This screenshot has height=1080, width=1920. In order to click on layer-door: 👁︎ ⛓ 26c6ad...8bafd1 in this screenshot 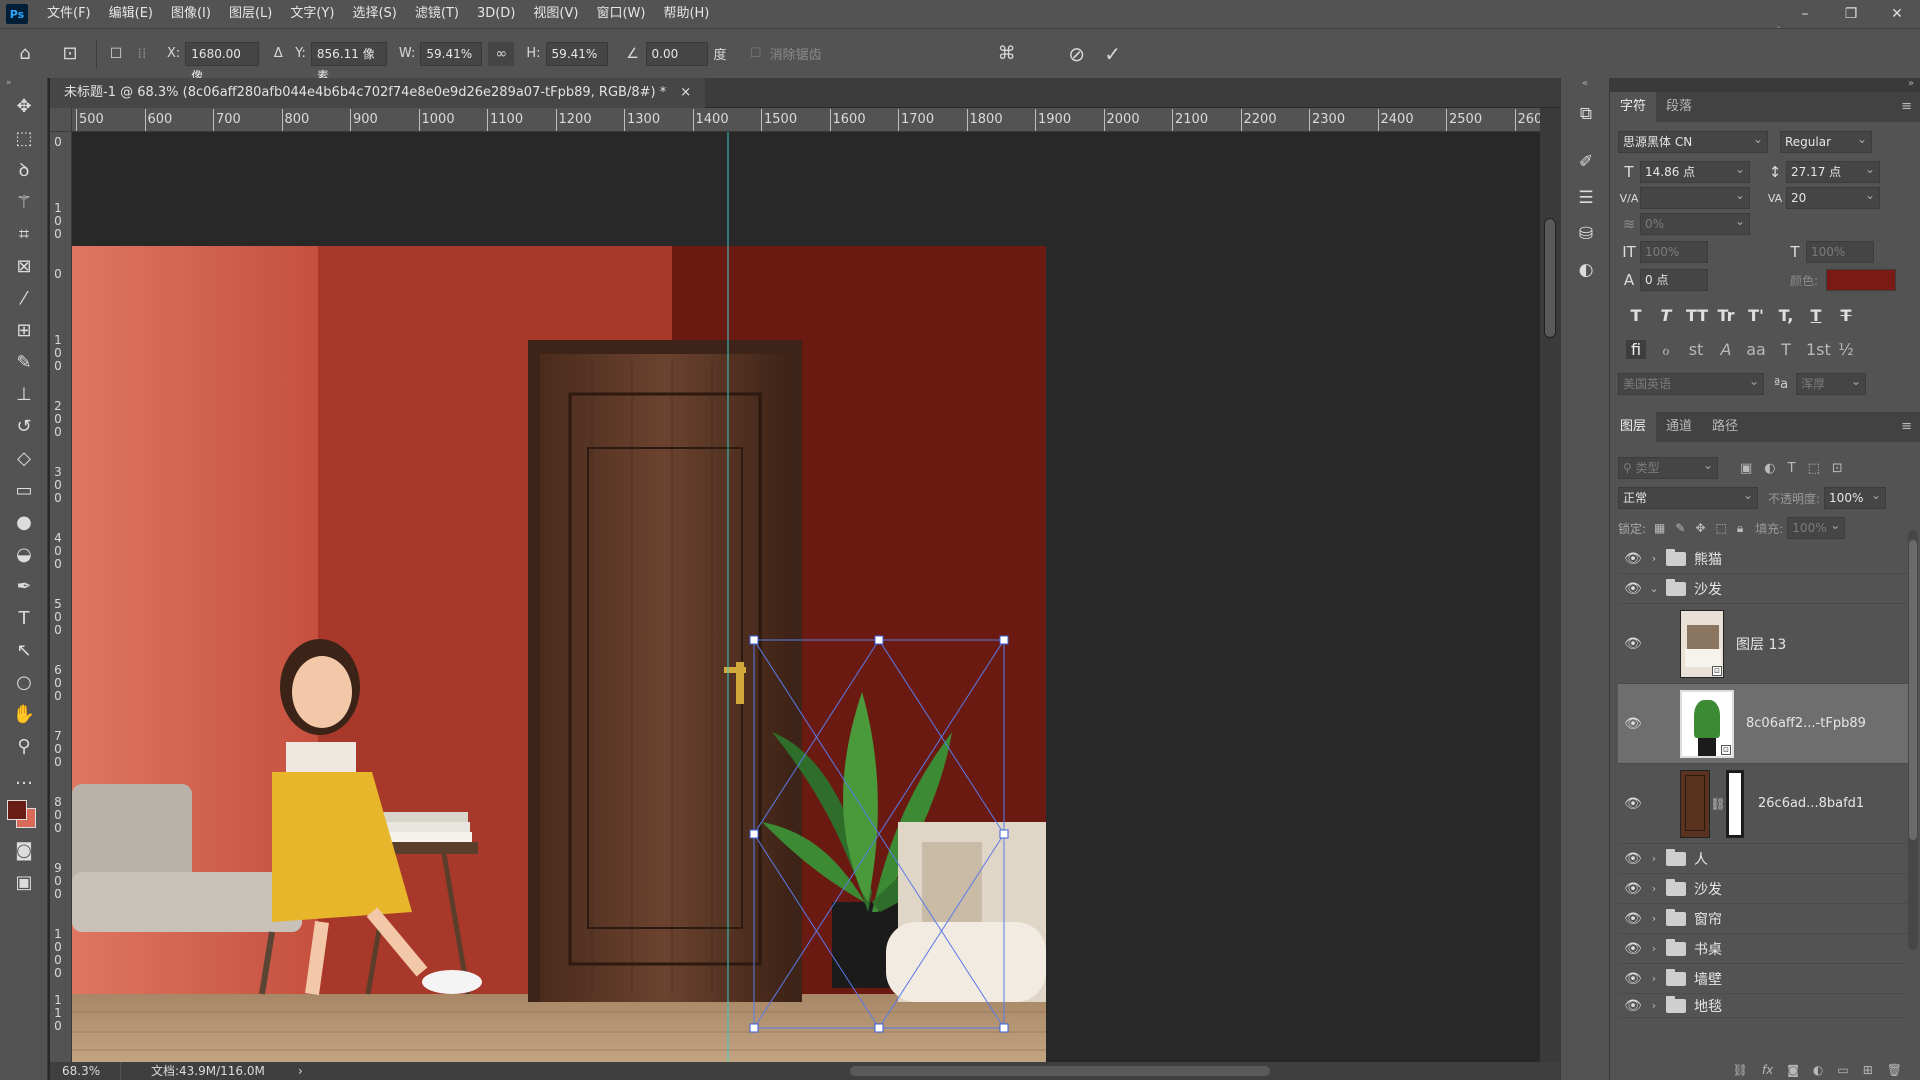, I will do `click(1763, 804)`.